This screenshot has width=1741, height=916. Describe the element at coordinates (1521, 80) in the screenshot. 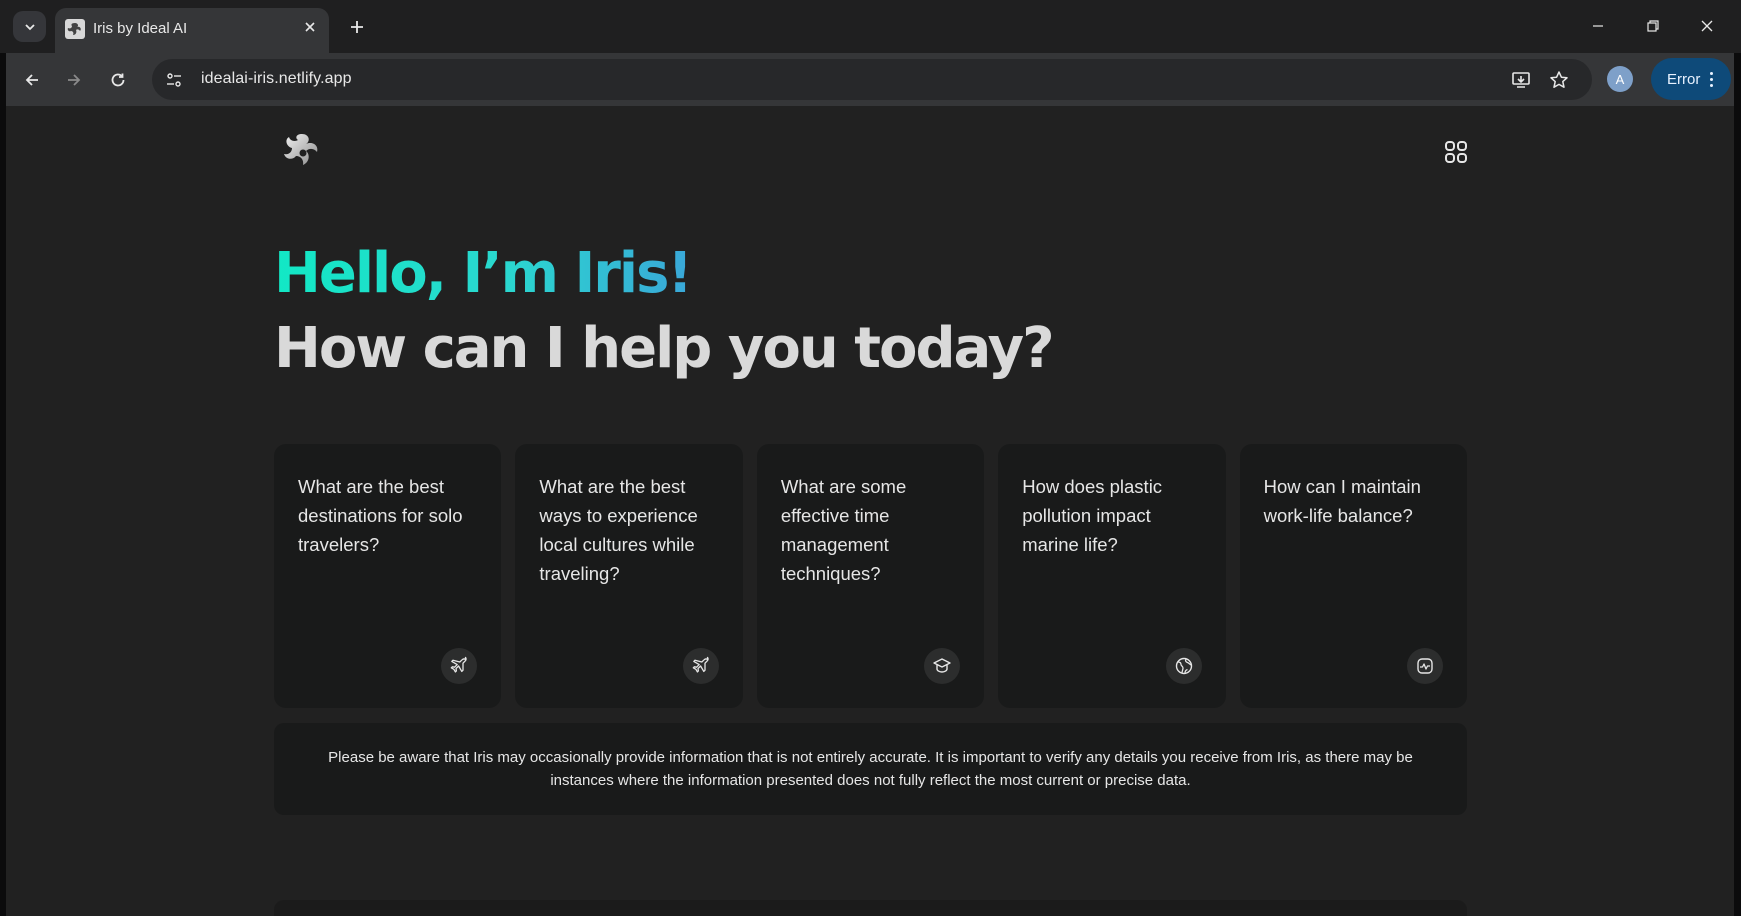

I see `install-app-icon` at that location.